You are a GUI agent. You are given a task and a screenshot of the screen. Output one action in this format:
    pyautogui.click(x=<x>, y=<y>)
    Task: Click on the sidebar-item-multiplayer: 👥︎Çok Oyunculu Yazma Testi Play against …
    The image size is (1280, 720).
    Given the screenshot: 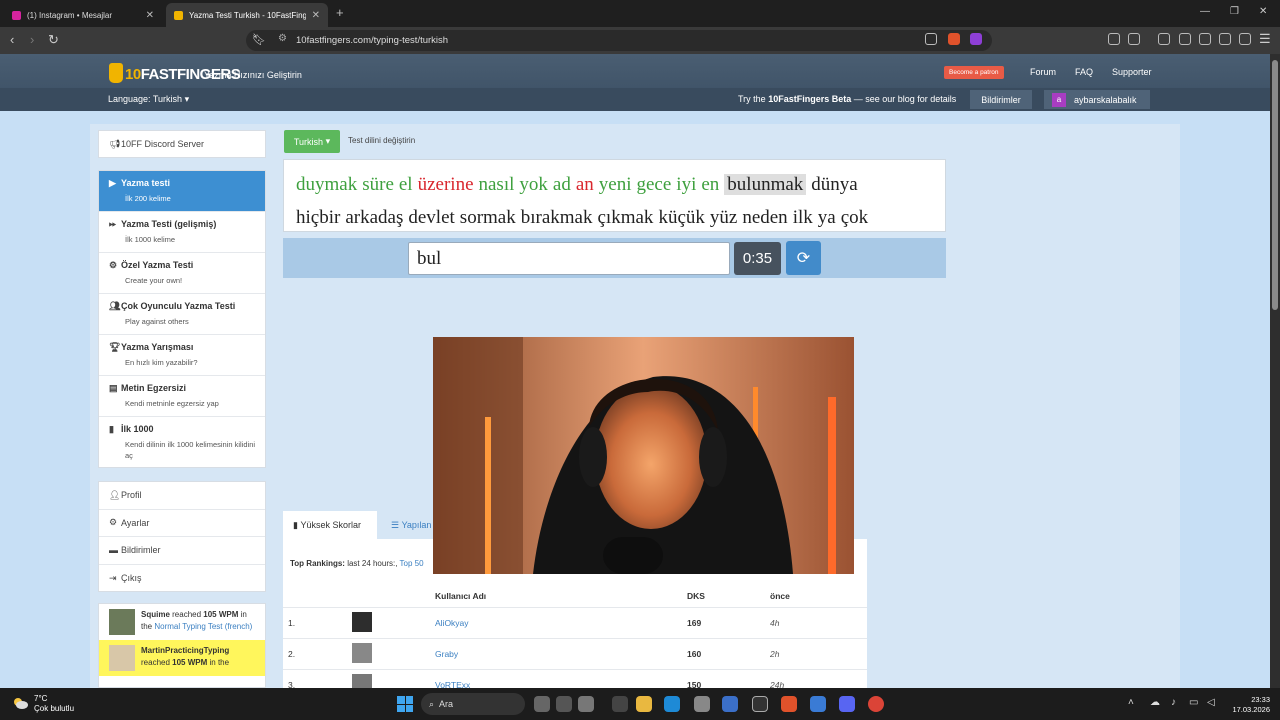 What is the action you would take?
    pyautogui.click(x=182, y=314)
    